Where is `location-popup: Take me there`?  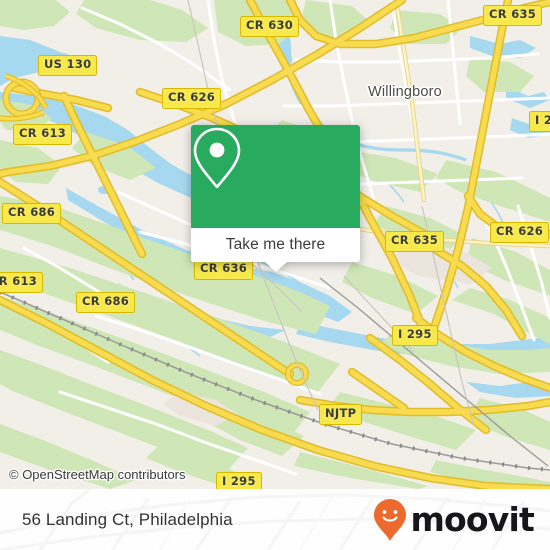 location-popup: Take me there is located at coordinates (275, 198).